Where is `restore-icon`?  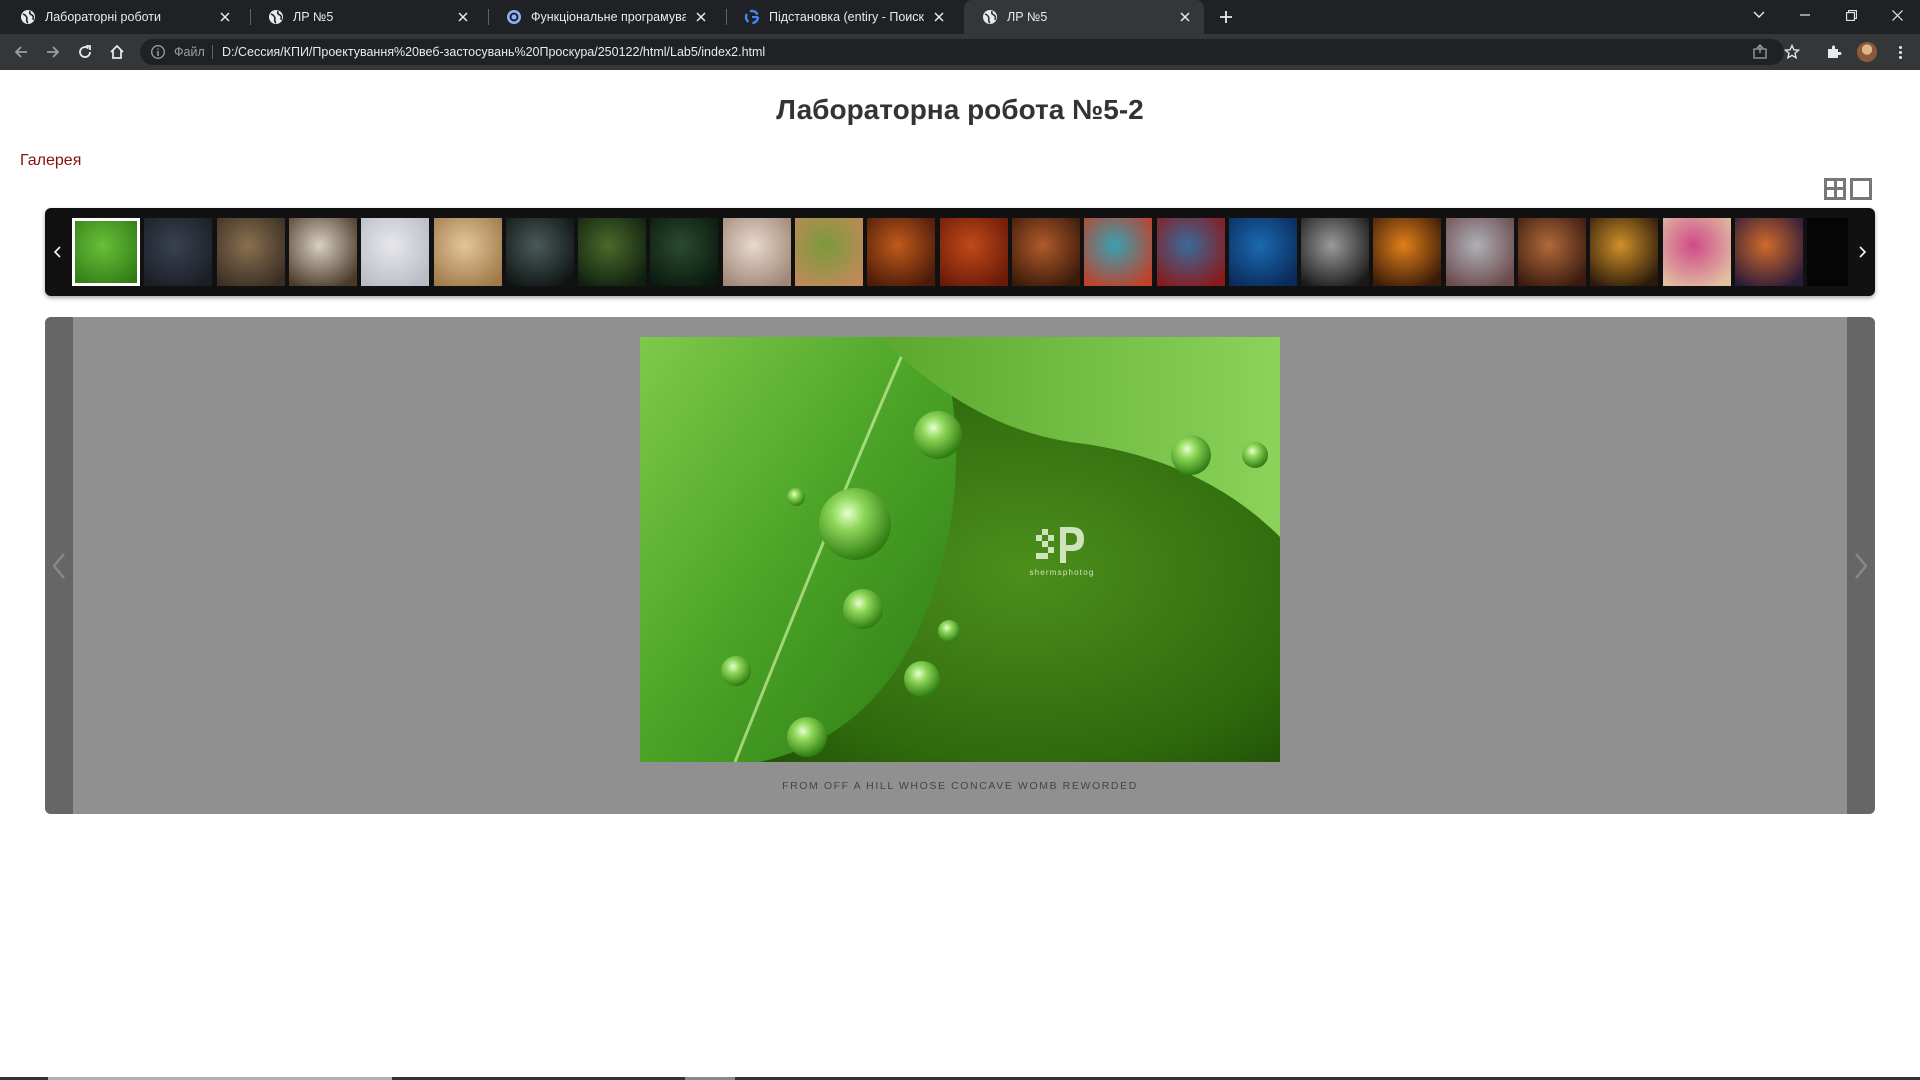
restore-icon is located at coordinates (1851, 15).